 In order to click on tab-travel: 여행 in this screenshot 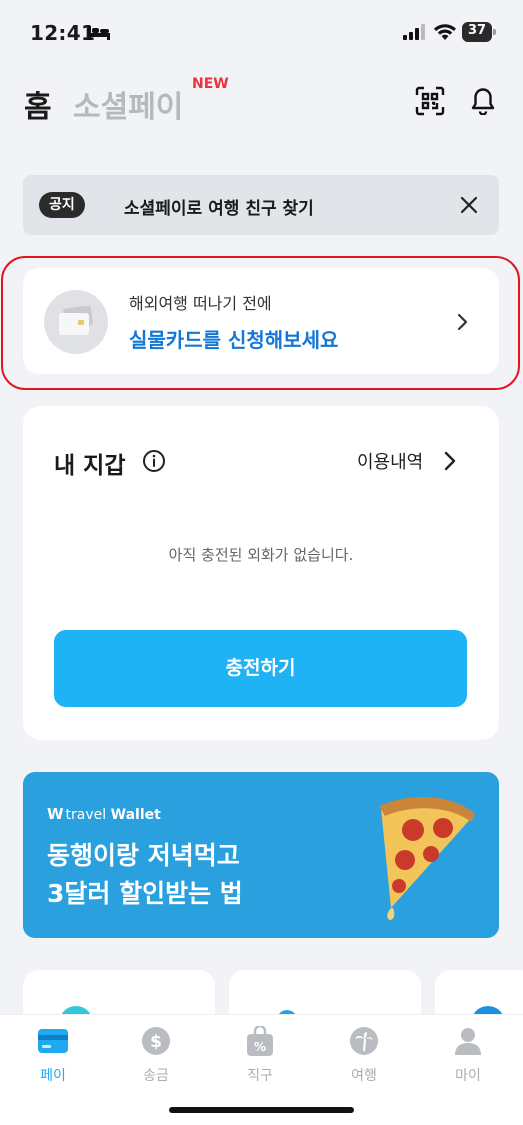, I will do `click(364, 1055)`.